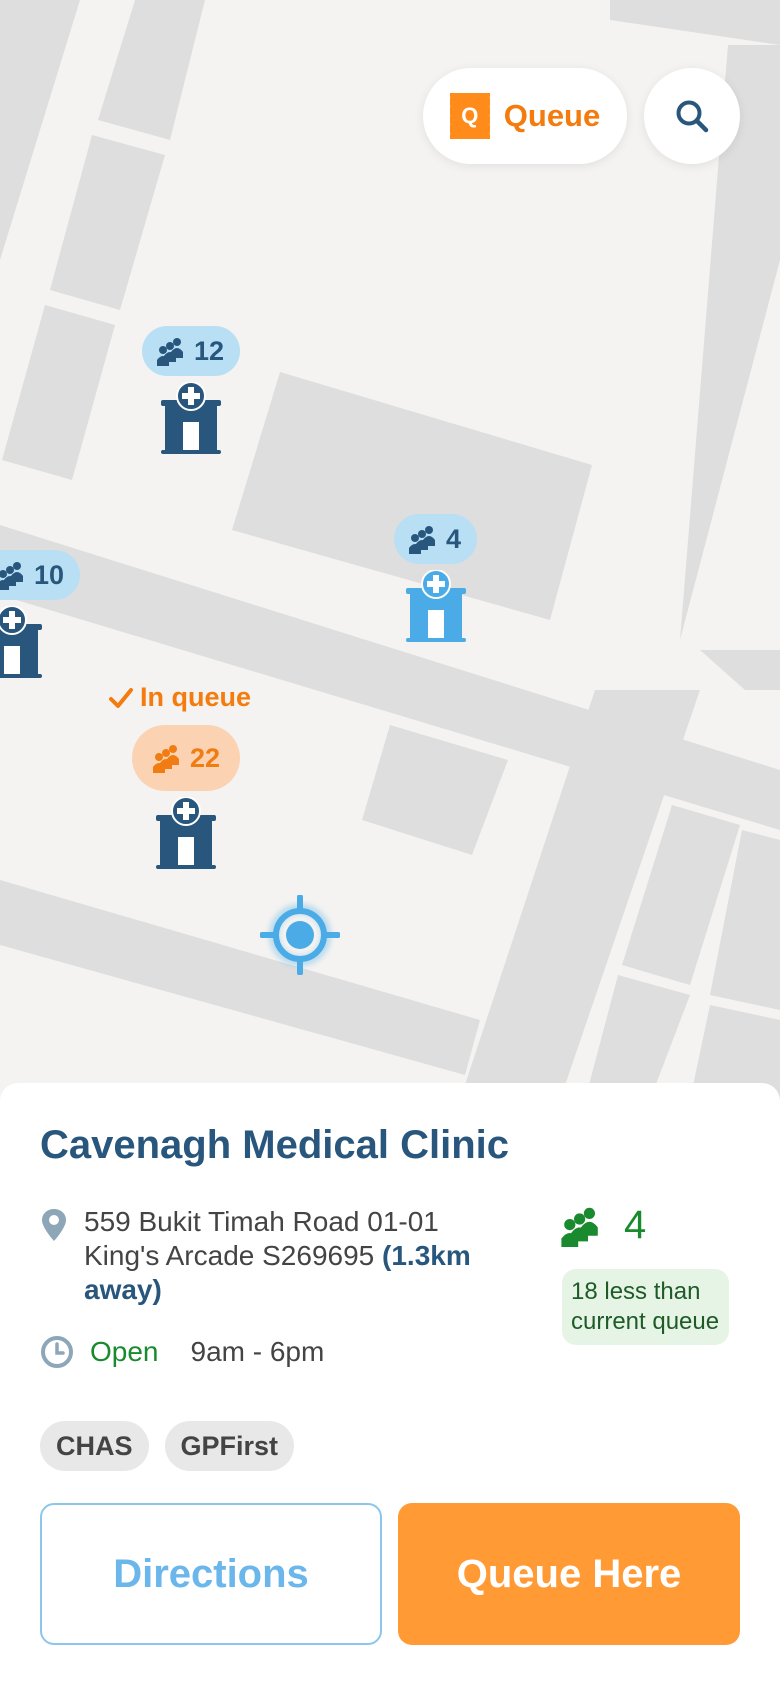  Describe the element at coordinates (186, 758) in the screenshot. I see `queue-count-badge: 22` at that location.